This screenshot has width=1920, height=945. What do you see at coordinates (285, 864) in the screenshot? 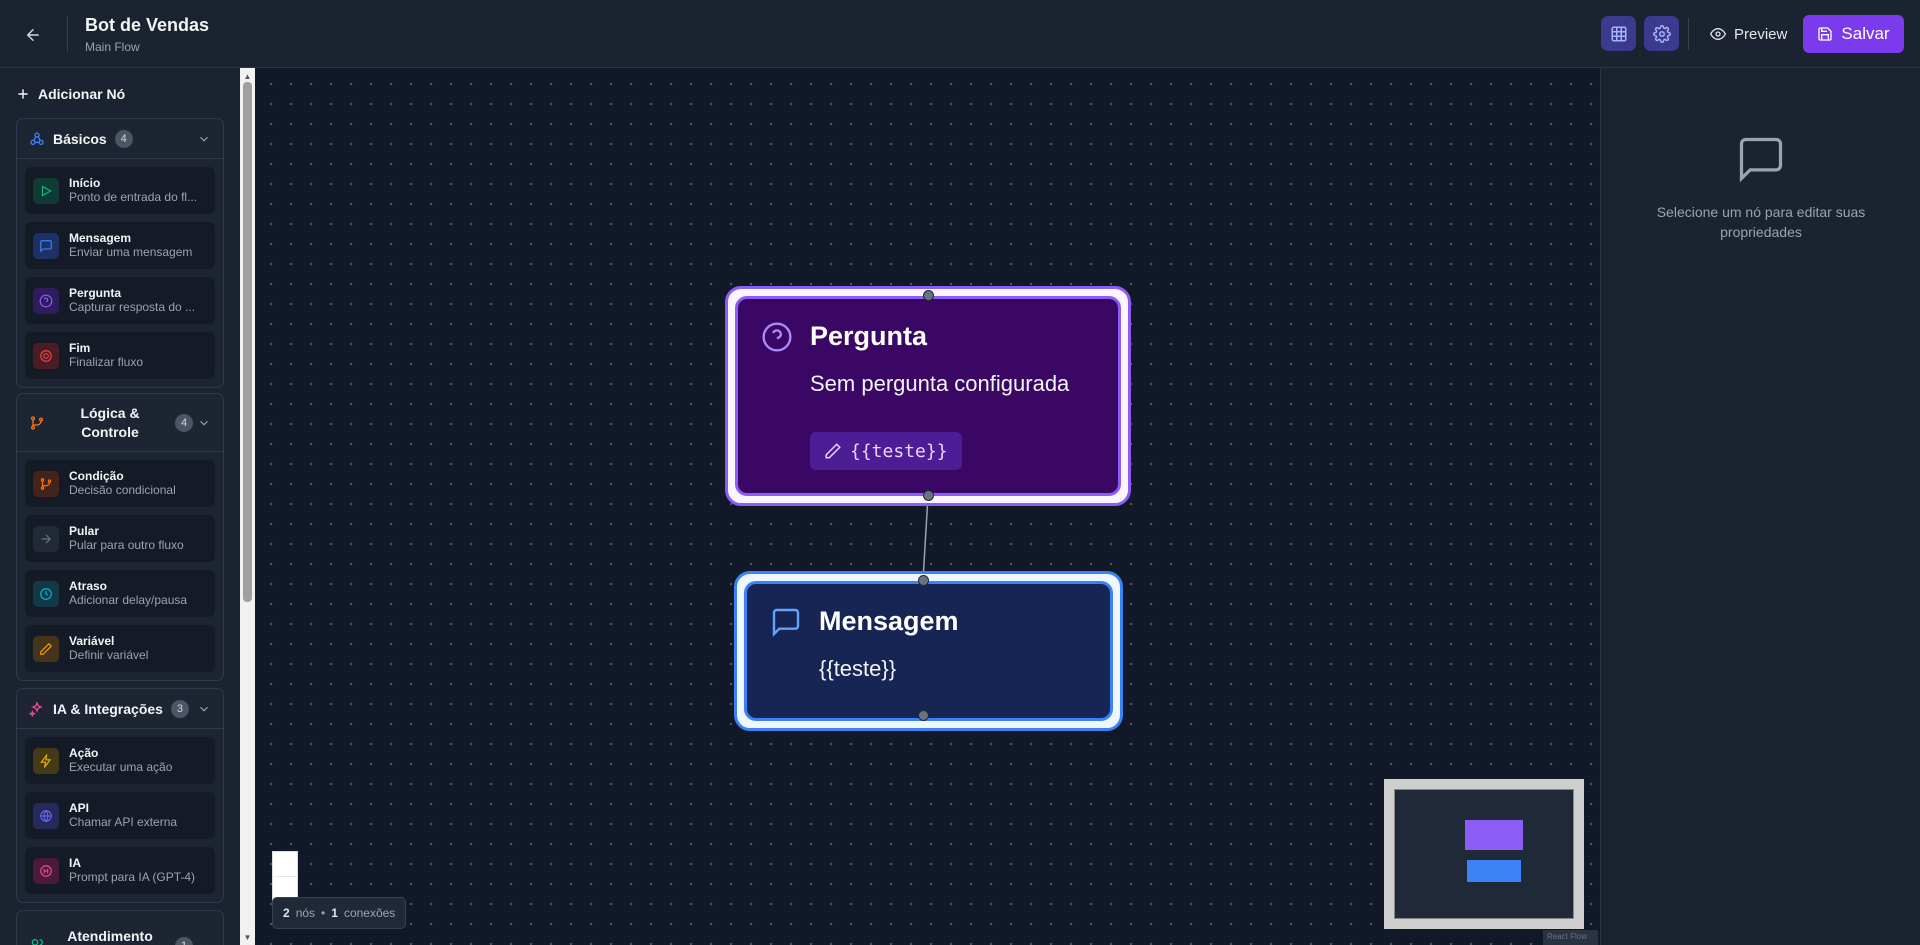
I see `zoom-in-button` at bounding box center [285, 864].